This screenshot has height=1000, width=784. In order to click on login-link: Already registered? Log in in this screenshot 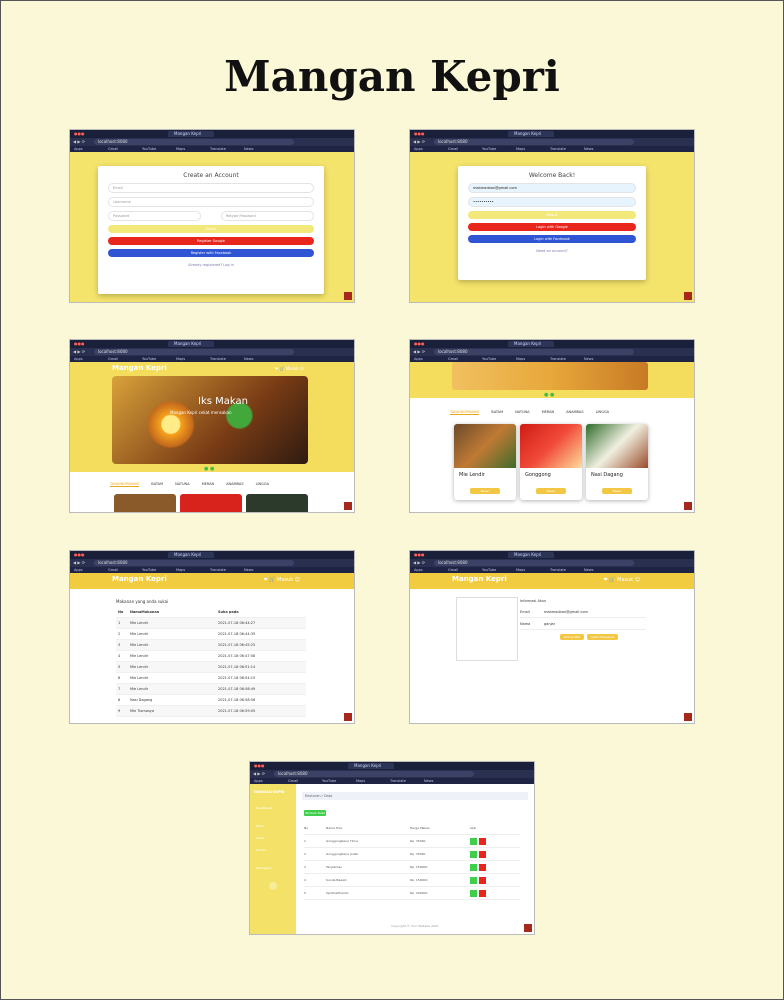, I will do `click(211, 265)`.